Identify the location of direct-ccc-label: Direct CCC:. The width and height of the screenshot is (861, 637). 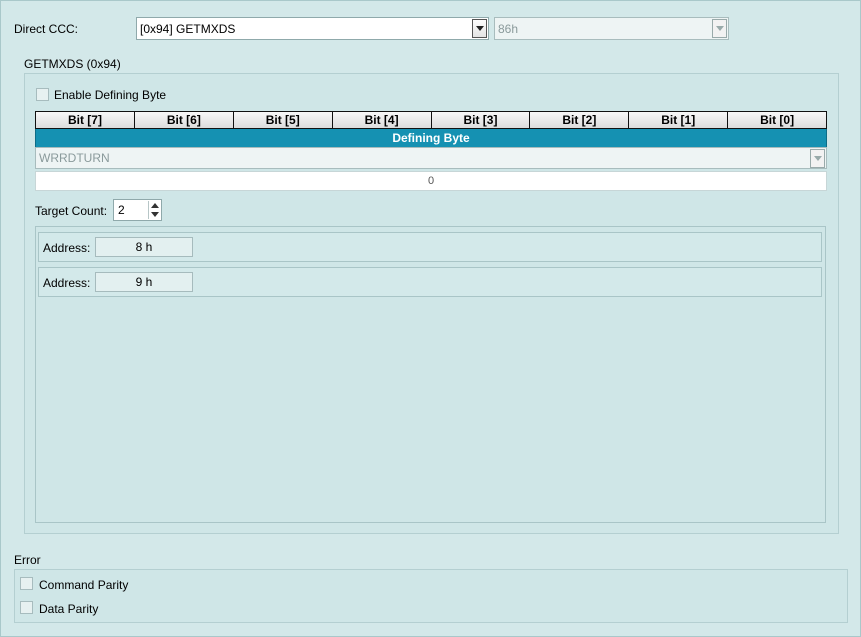
(46, 29).